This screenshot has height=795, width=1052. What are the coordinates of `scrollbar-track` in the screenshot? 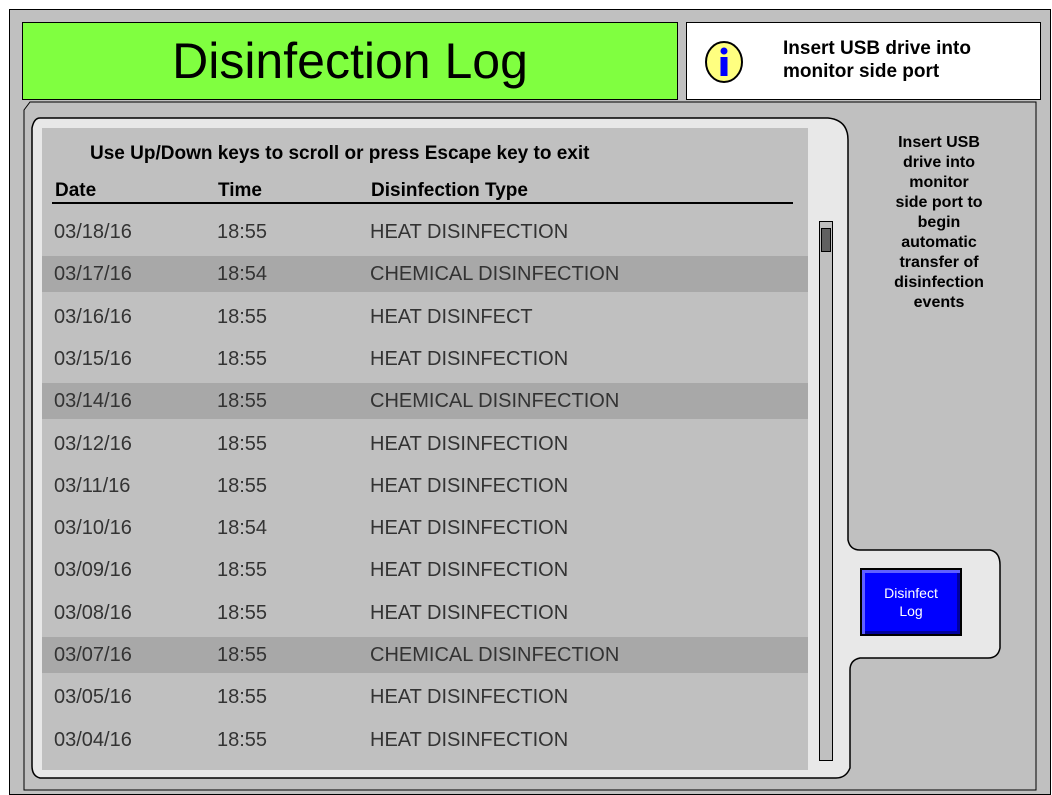 It's located at (826, 491).